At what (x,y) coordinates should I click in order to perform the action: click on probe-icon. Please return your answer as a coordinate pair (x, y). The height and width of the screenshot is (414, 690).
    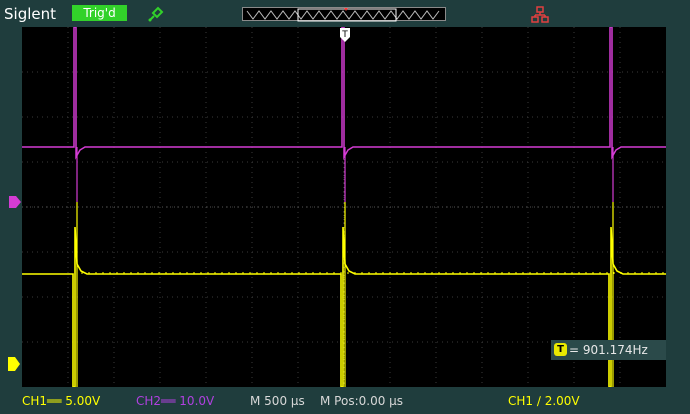
    Looking at the image, I should click on (156, 14).